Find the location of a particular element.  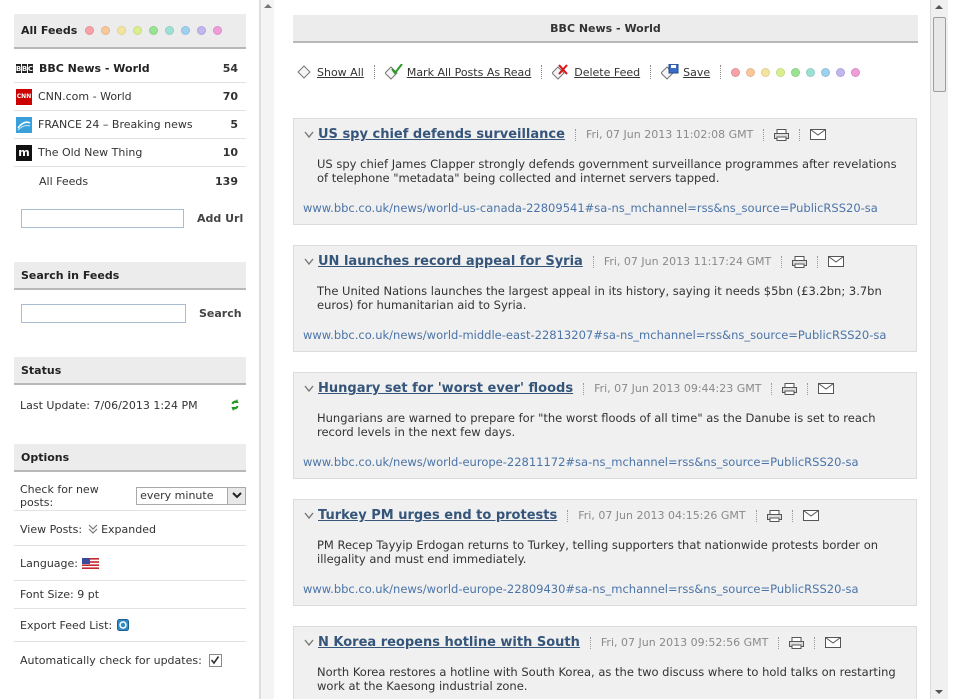

post-title: US spy chief defends surveillance is located at coordinates (441, 134).